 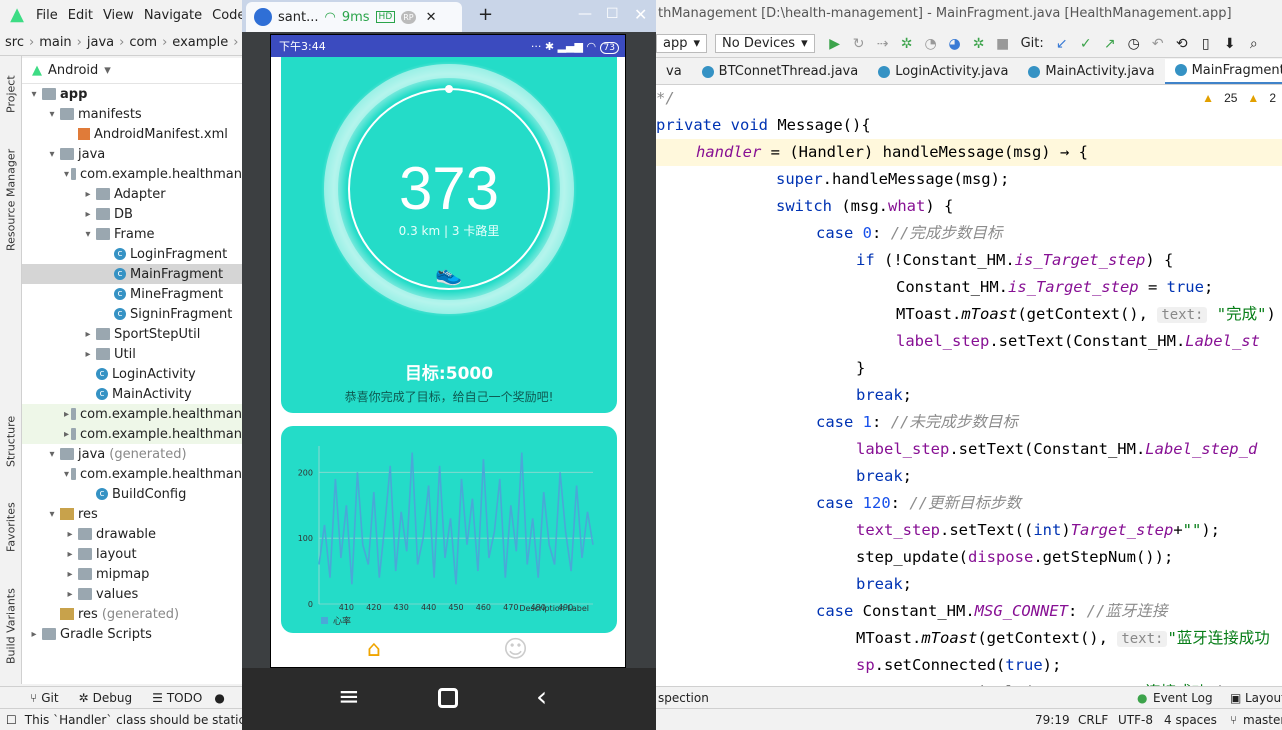 What do you see at coordinates (515, 649) in the screenshot?
I see `profile-icon: ☺` at bounding box center [515, 649].